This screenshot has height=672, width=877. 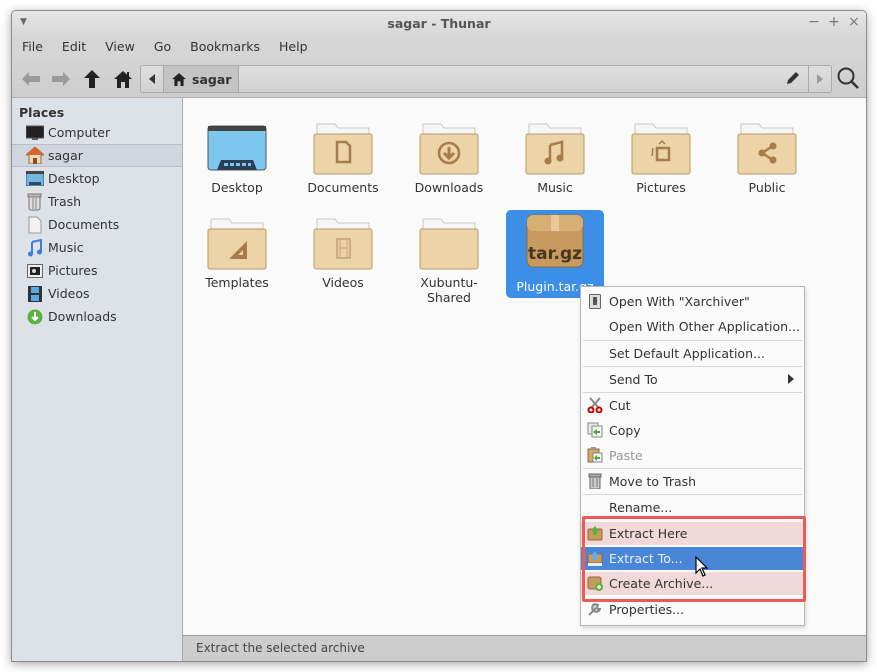 I want to click on file-item-videos: Videos, so click(x=343, y=250).